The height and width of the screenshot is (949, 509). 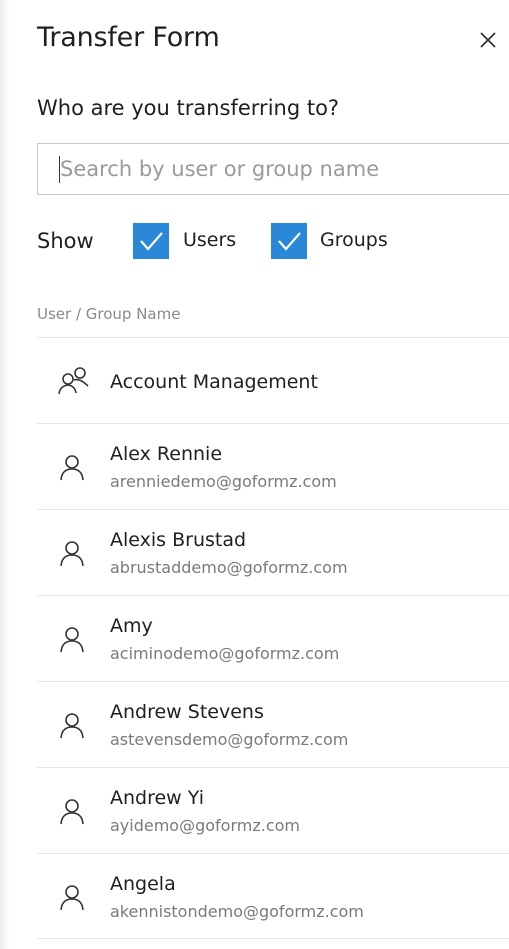 What do you see at coordinates (59, 169) in the screenshot?
I see `text-caret` at bounding box center [59, 169].